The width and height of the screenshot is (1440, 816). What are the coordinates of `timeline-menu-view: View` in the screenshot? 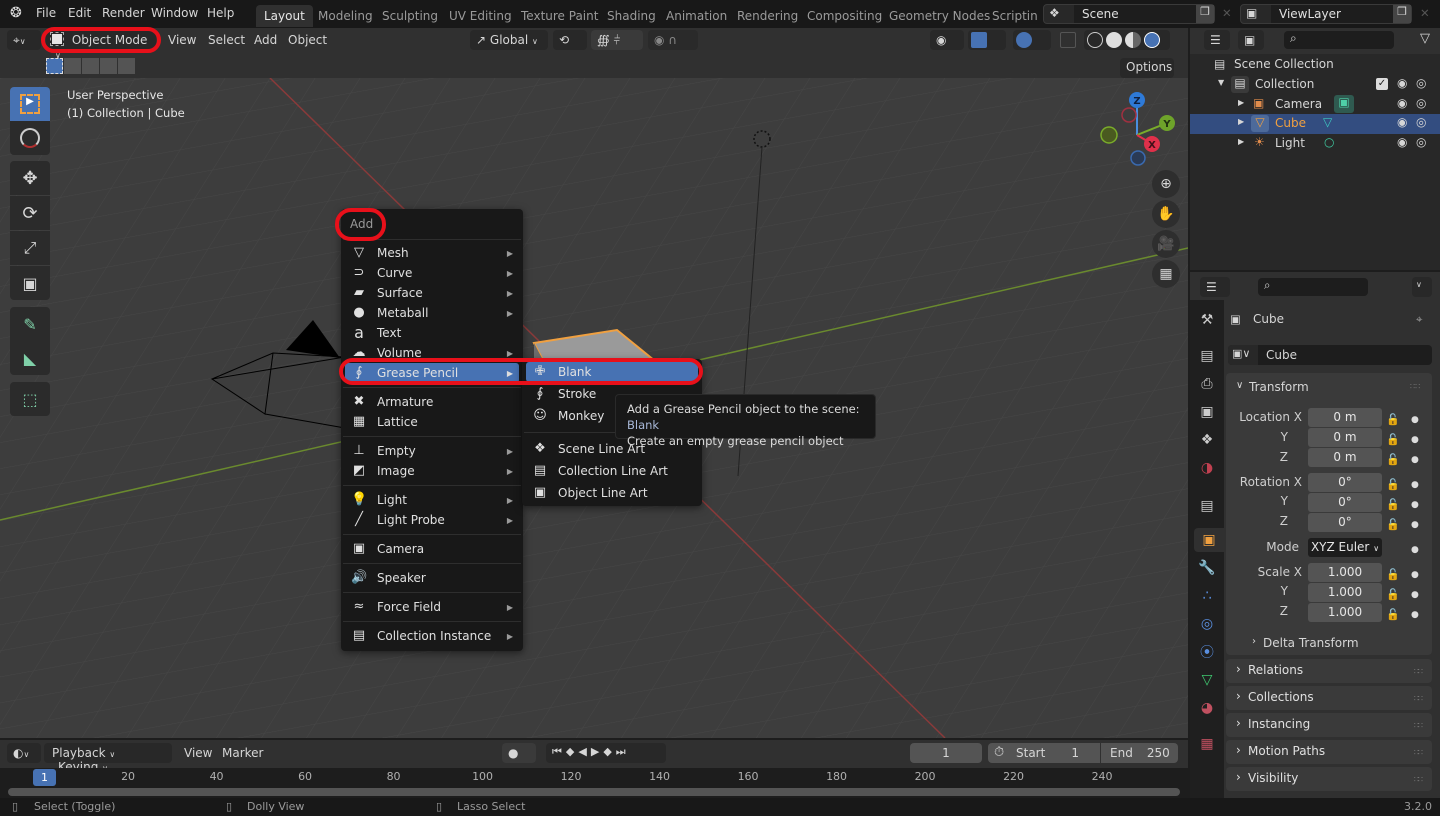 It's located at (198, 753).